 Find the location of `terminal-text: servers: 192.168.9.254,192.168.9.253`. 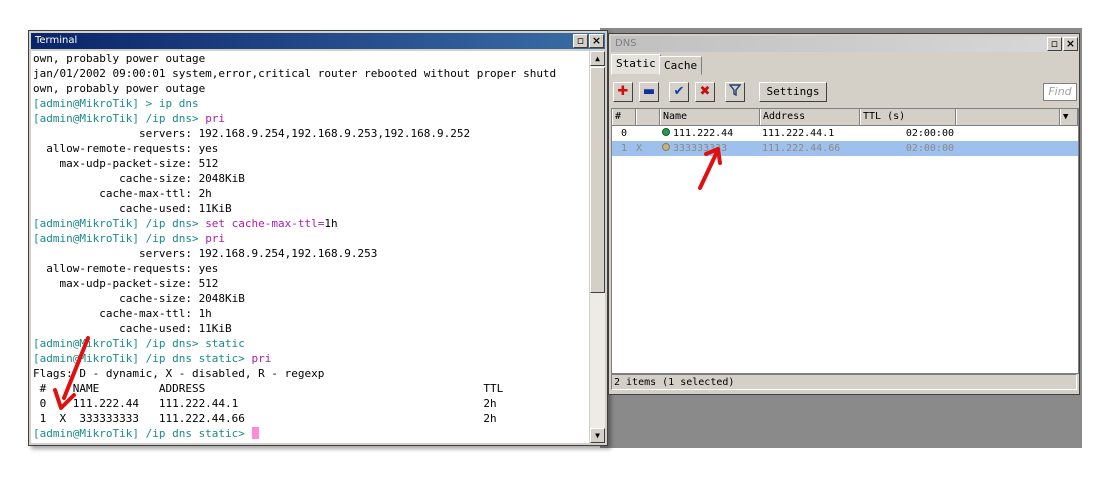

terminal-text: servers: 192.168.9.254,192.168.9.253 is located at coordinates (205, 253).